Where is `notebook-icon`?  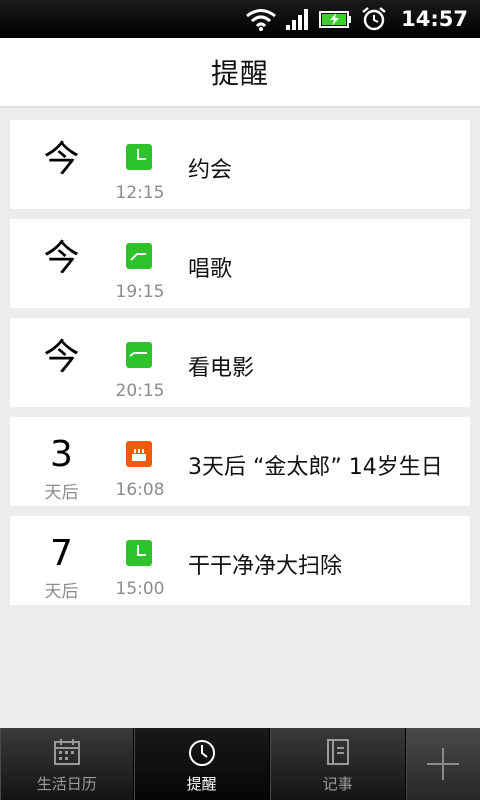 notebook-icon is located at coordinates (337, 752).